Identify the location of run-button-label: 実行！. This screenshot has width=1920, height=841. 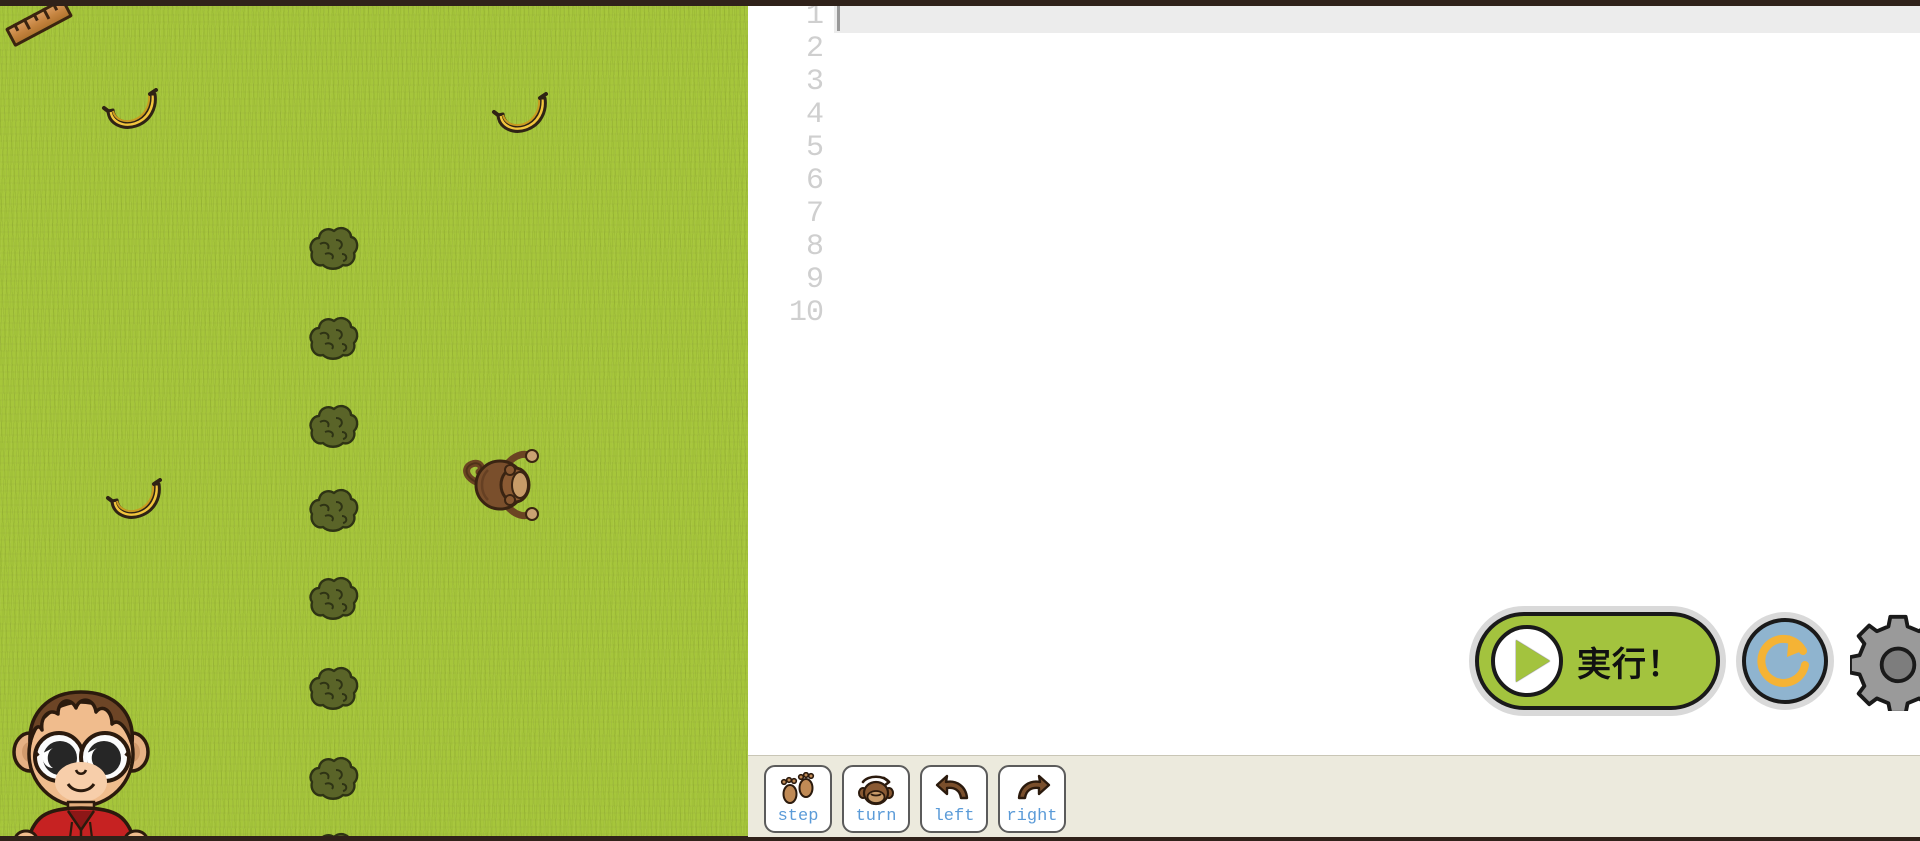
(1629, 664).